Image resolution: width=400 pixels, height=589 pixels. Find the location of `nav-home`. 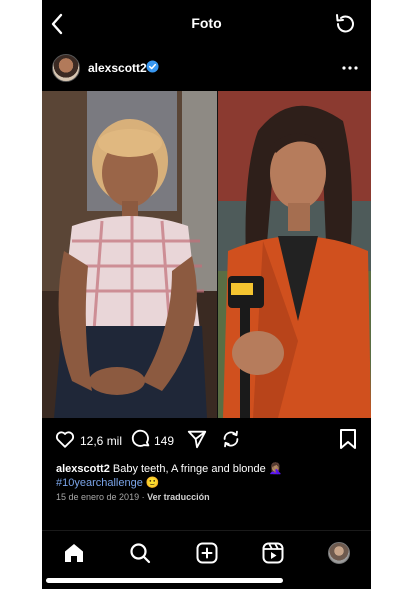

nav-home is located at coordinates (74, 553).